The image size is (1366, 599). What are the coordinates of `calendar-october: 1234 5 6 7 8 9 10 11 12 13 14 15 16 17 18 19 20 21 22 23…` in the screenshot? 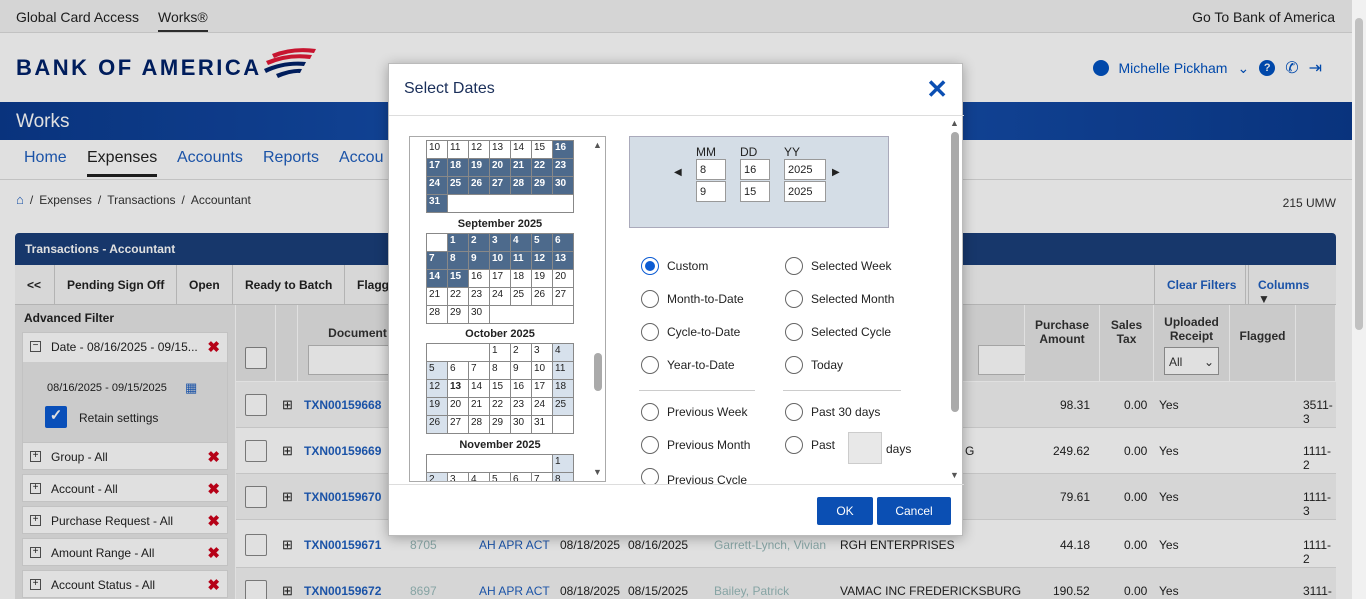 It's located at (500, 388).